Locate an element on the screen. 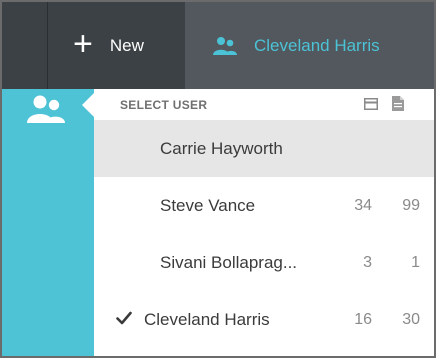 This screenshot has height=358, width=436. user-row-sivani-bollaprag: Sivani Bollaprag... 3 1 is located at coordinates (264, 262).